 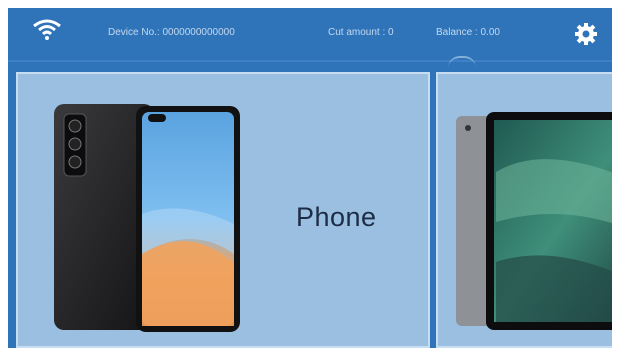 I want to click on header-divider, so click(x=310, y=61).